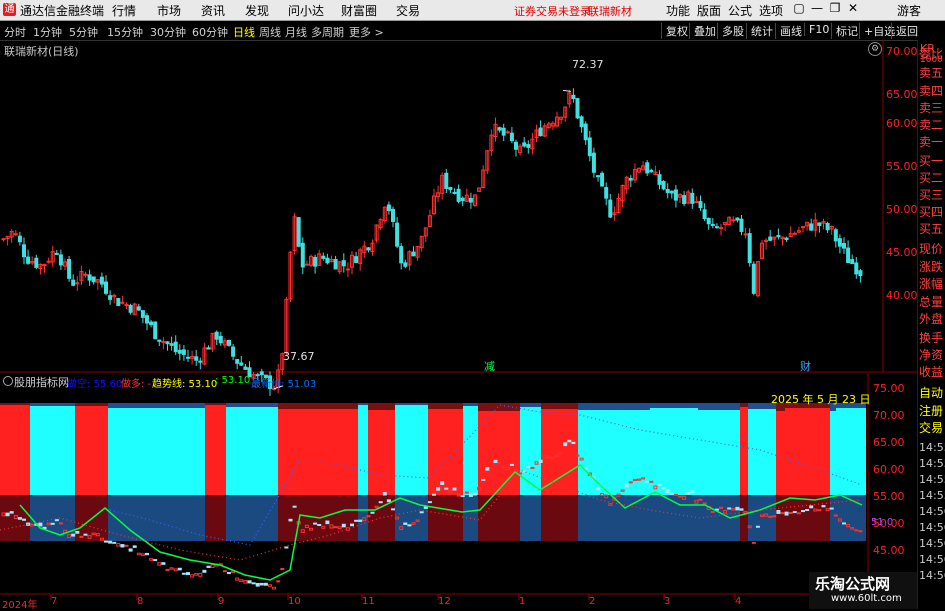 The height and width of the screenshot is (611, 945). I want to click on panel-item: 卖五, so click(931, 73).